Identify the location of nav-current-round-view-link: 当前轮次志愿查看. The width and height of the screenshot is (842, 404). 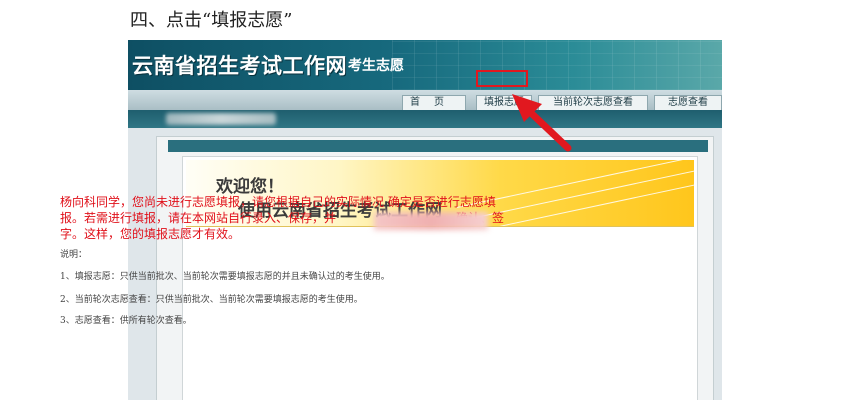
(593, 102).